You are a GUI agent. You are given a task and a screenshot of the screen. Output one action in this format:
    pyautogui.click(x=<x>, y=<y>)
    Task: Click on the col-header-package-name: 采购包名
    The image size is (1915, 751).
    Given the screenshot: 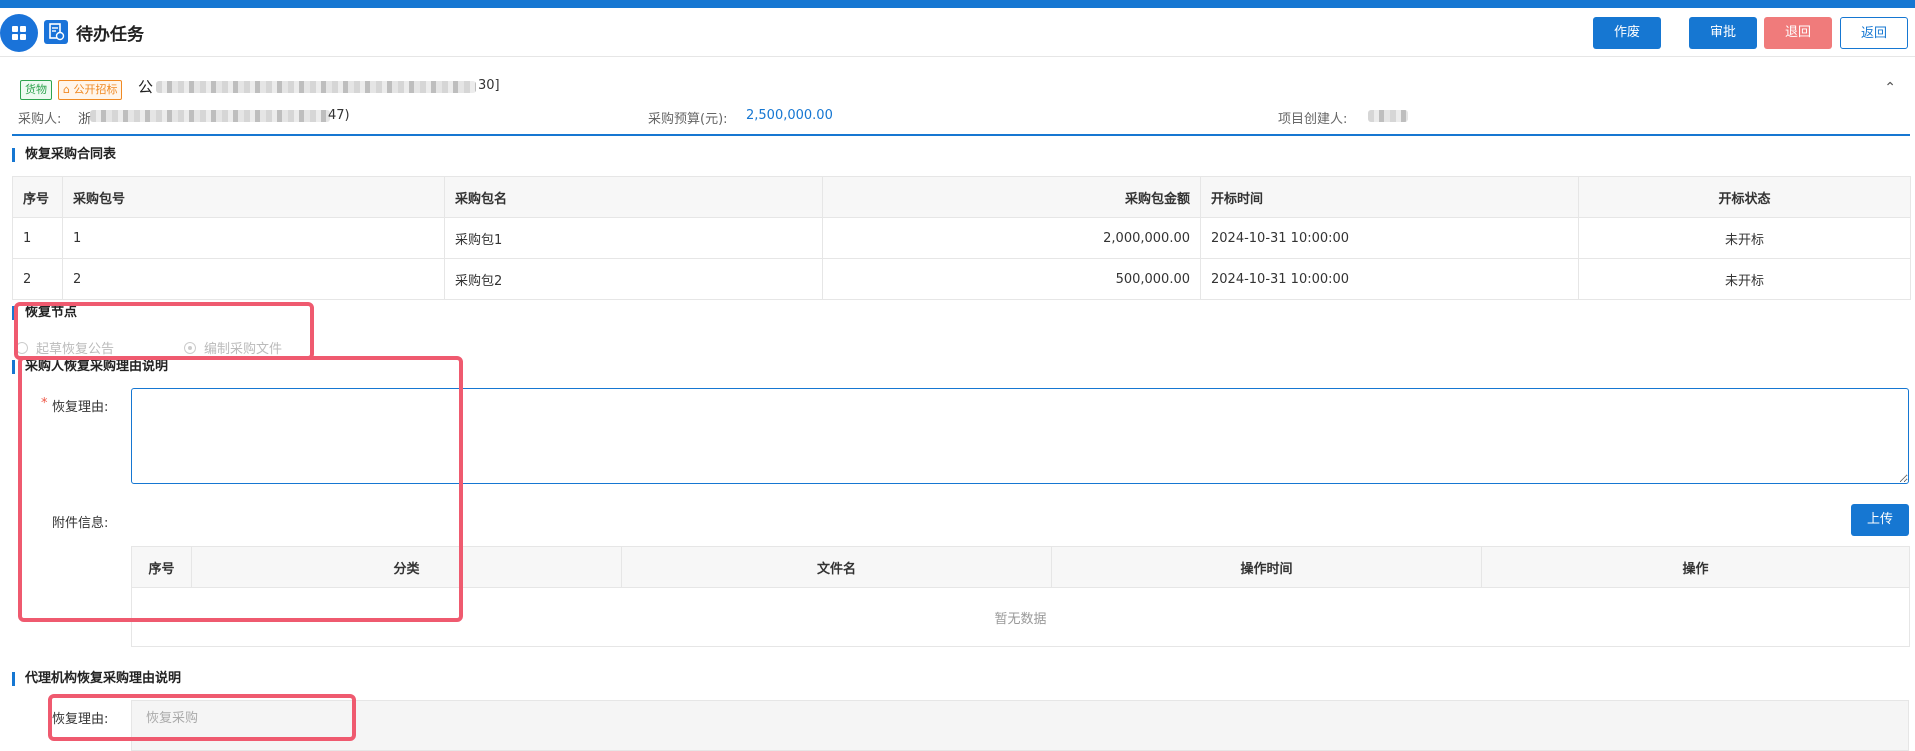 What is the action you would take?
    pyautogui.click(x=633, y=197)
    